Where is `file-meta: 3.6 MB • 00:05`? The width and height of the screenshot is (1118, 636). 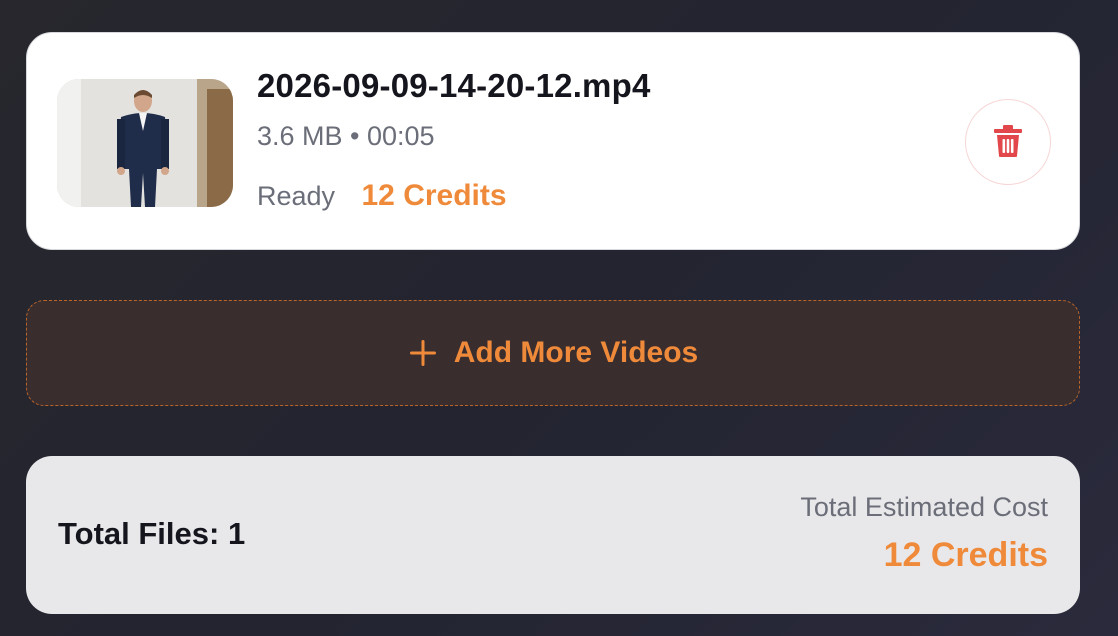
file-meta: 3.6 MB • 00:05 is located at coordinates (346, 136).